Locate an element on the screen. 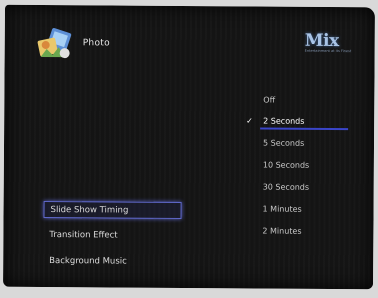  page-title: Photo is located at coordinates (96, 43).